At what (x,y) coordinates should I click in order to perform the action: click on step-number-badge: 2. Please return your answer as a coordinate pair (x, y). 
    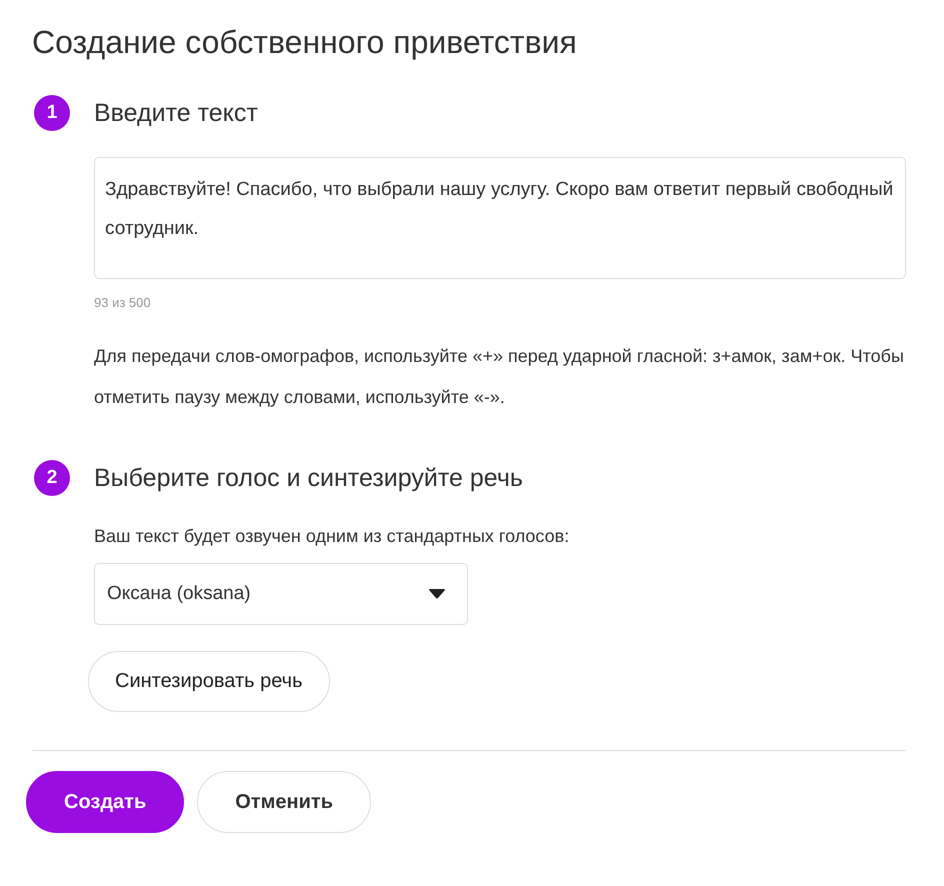
    Looking at the image, I should click on (52, 478).